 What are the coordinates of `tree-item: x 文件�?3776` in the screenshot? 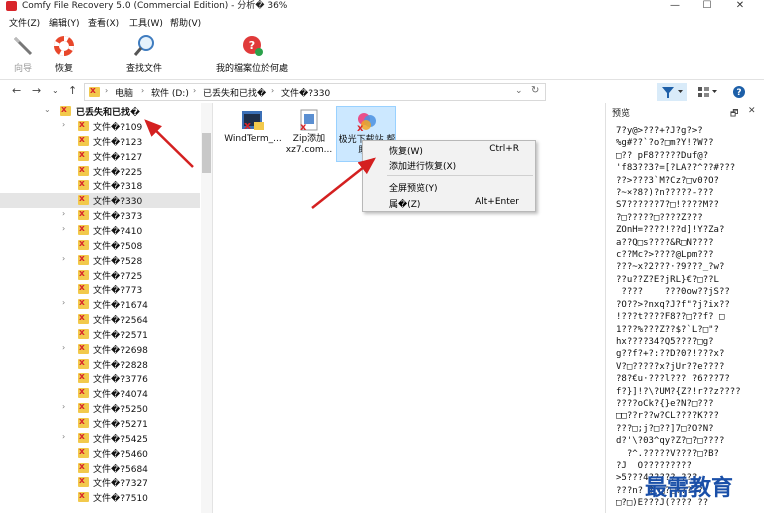 It's located at (100, 378).